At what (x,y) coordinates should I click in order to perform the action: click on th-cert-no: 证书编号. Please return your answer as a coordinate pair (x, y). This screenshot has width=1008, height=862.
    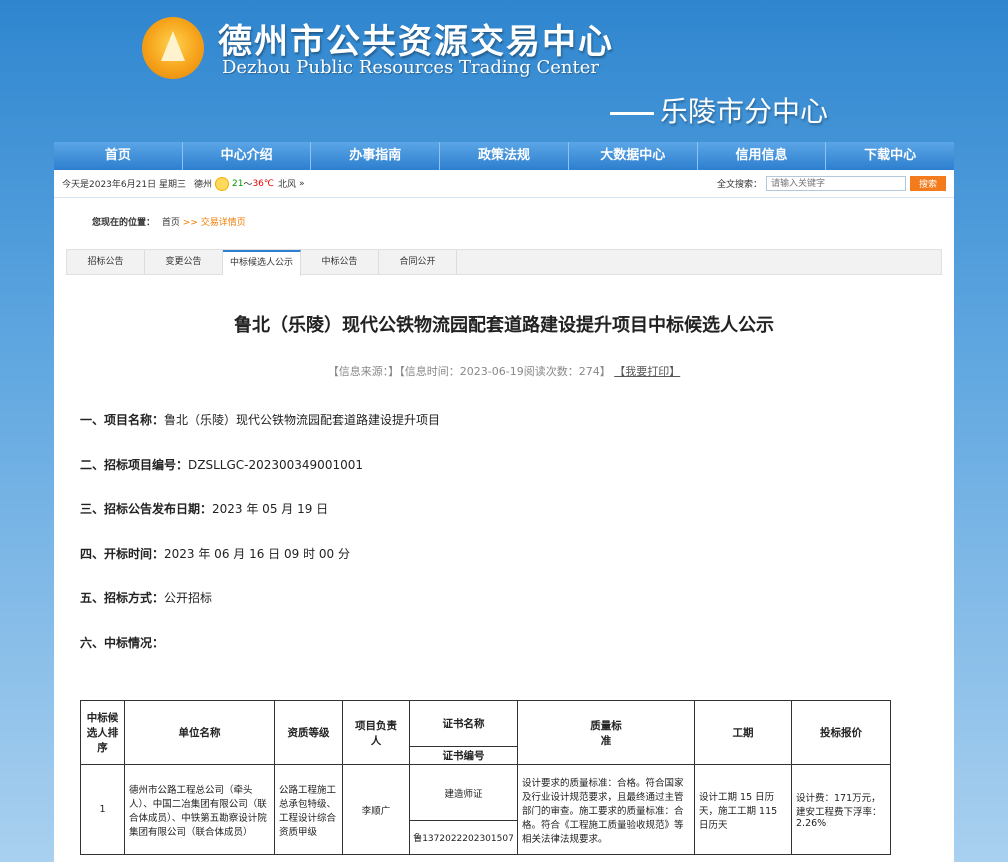
    Looking at the image, I should click on (463, 755).